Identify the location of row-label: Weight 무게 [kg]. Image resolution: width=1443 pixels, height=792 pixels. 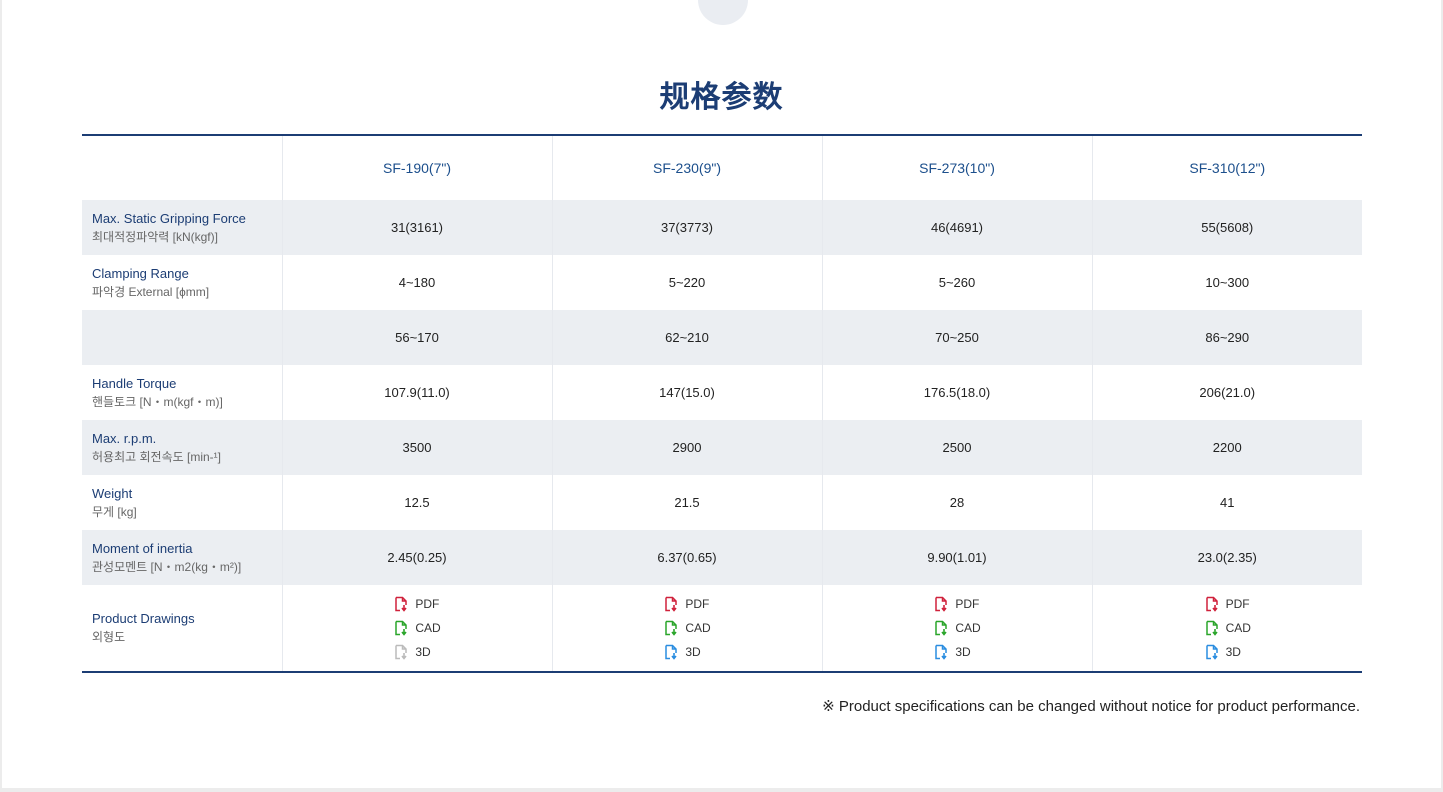
(182, 502).